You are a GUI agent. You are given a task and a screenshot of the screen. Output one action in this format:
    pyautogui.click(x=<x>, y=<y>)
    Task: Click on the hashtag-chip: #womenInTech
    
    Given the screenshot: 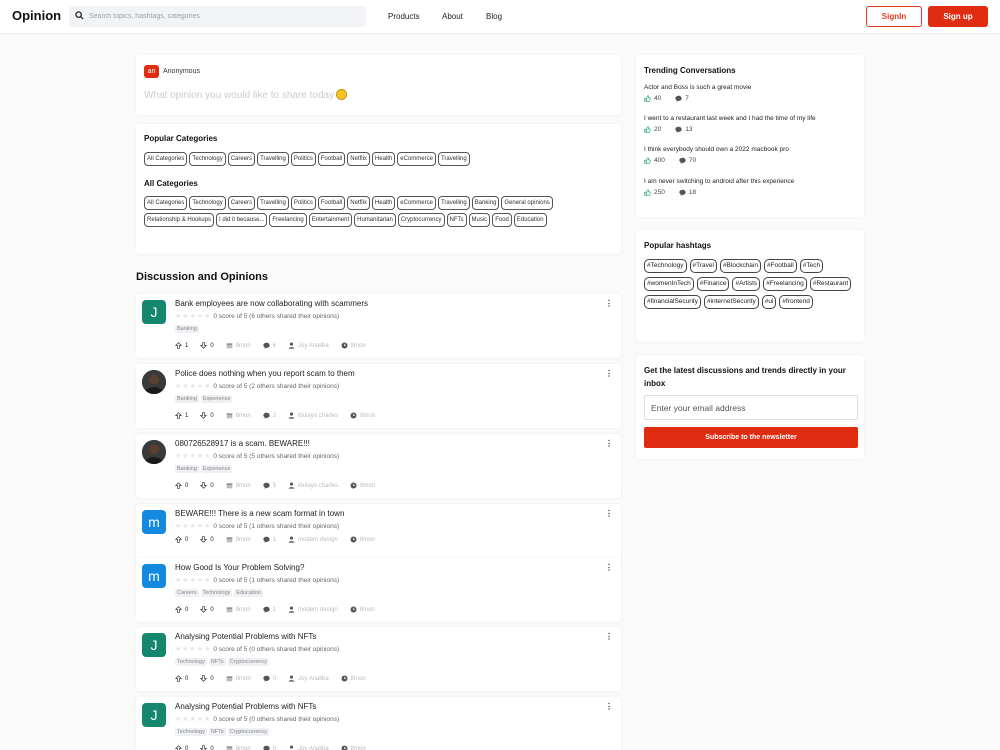 What is the action you would take?
    pyautogui.click(x=669, y=284)
    